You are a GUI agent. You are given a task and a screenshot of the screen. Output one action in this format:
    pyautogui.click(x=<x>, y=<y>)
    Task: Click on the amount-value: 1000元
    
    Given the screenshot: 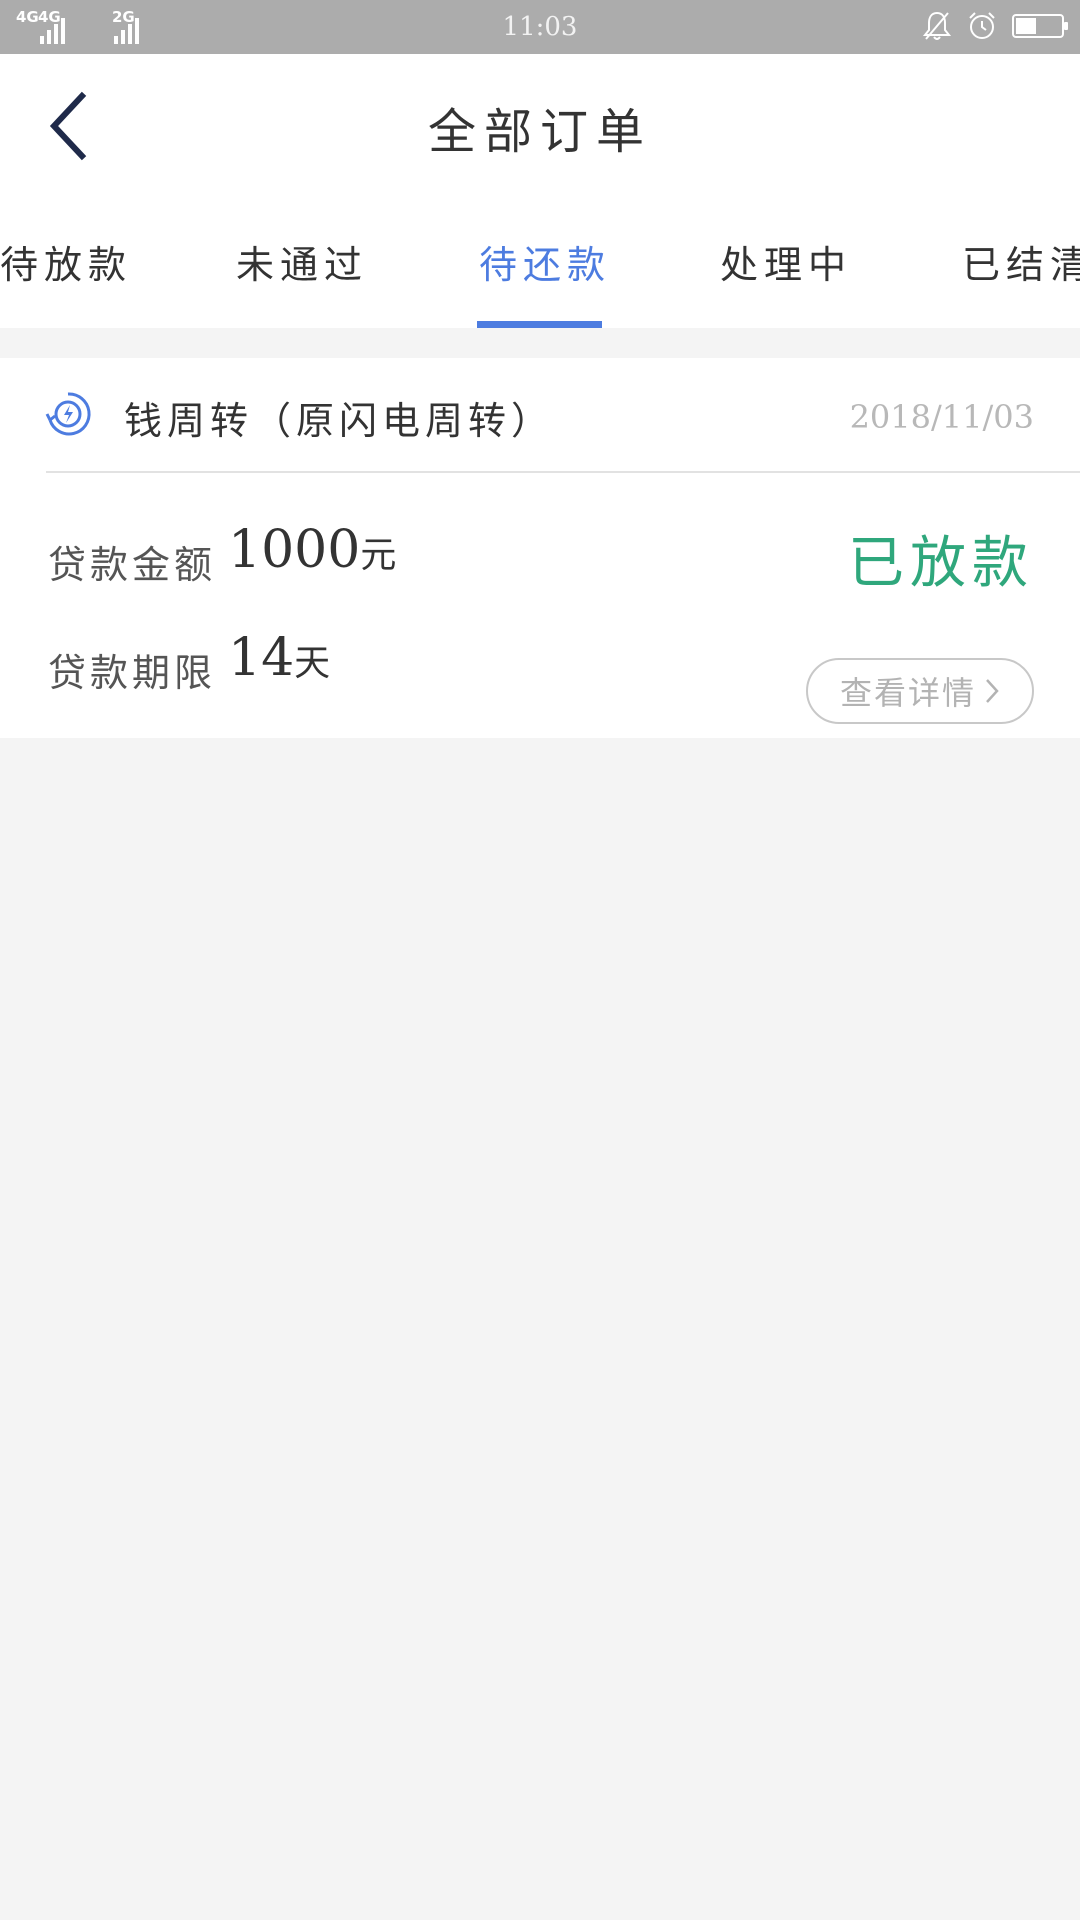 What is the action you would take?
    pyautogui.click(x=312, y=550)
    